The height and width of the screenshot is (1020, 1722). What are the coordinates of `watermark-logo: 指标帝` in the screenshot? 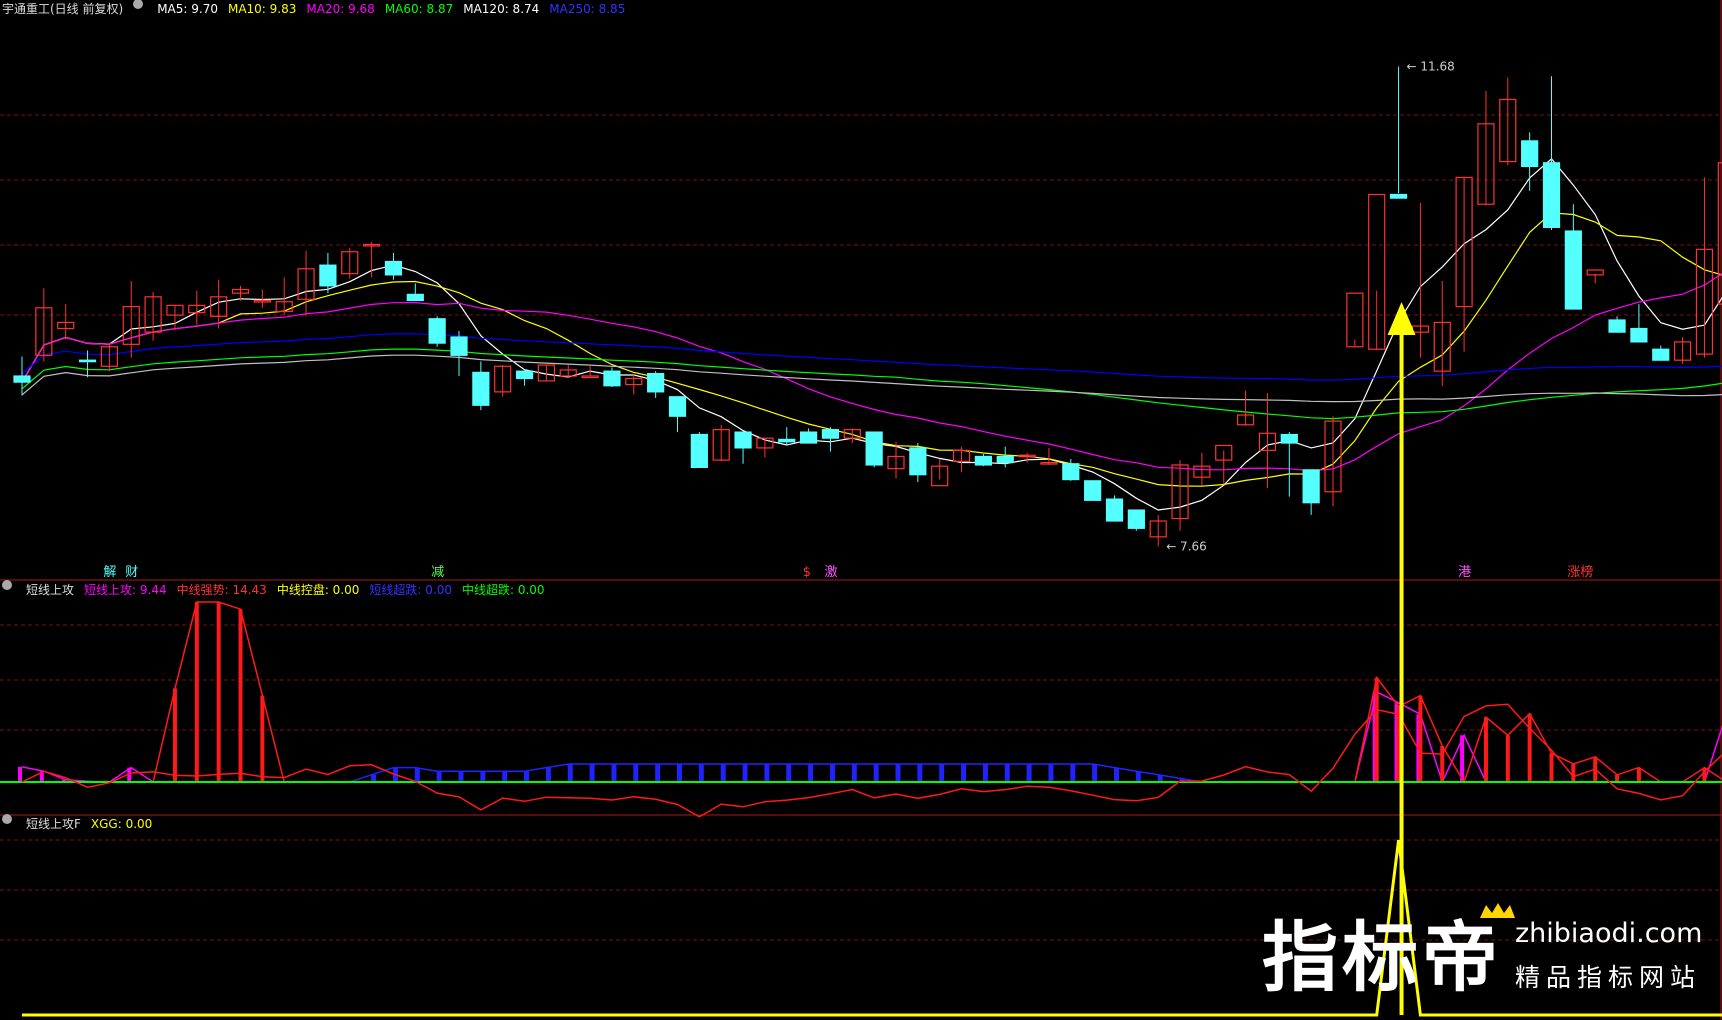 It's located at (1382, 957).